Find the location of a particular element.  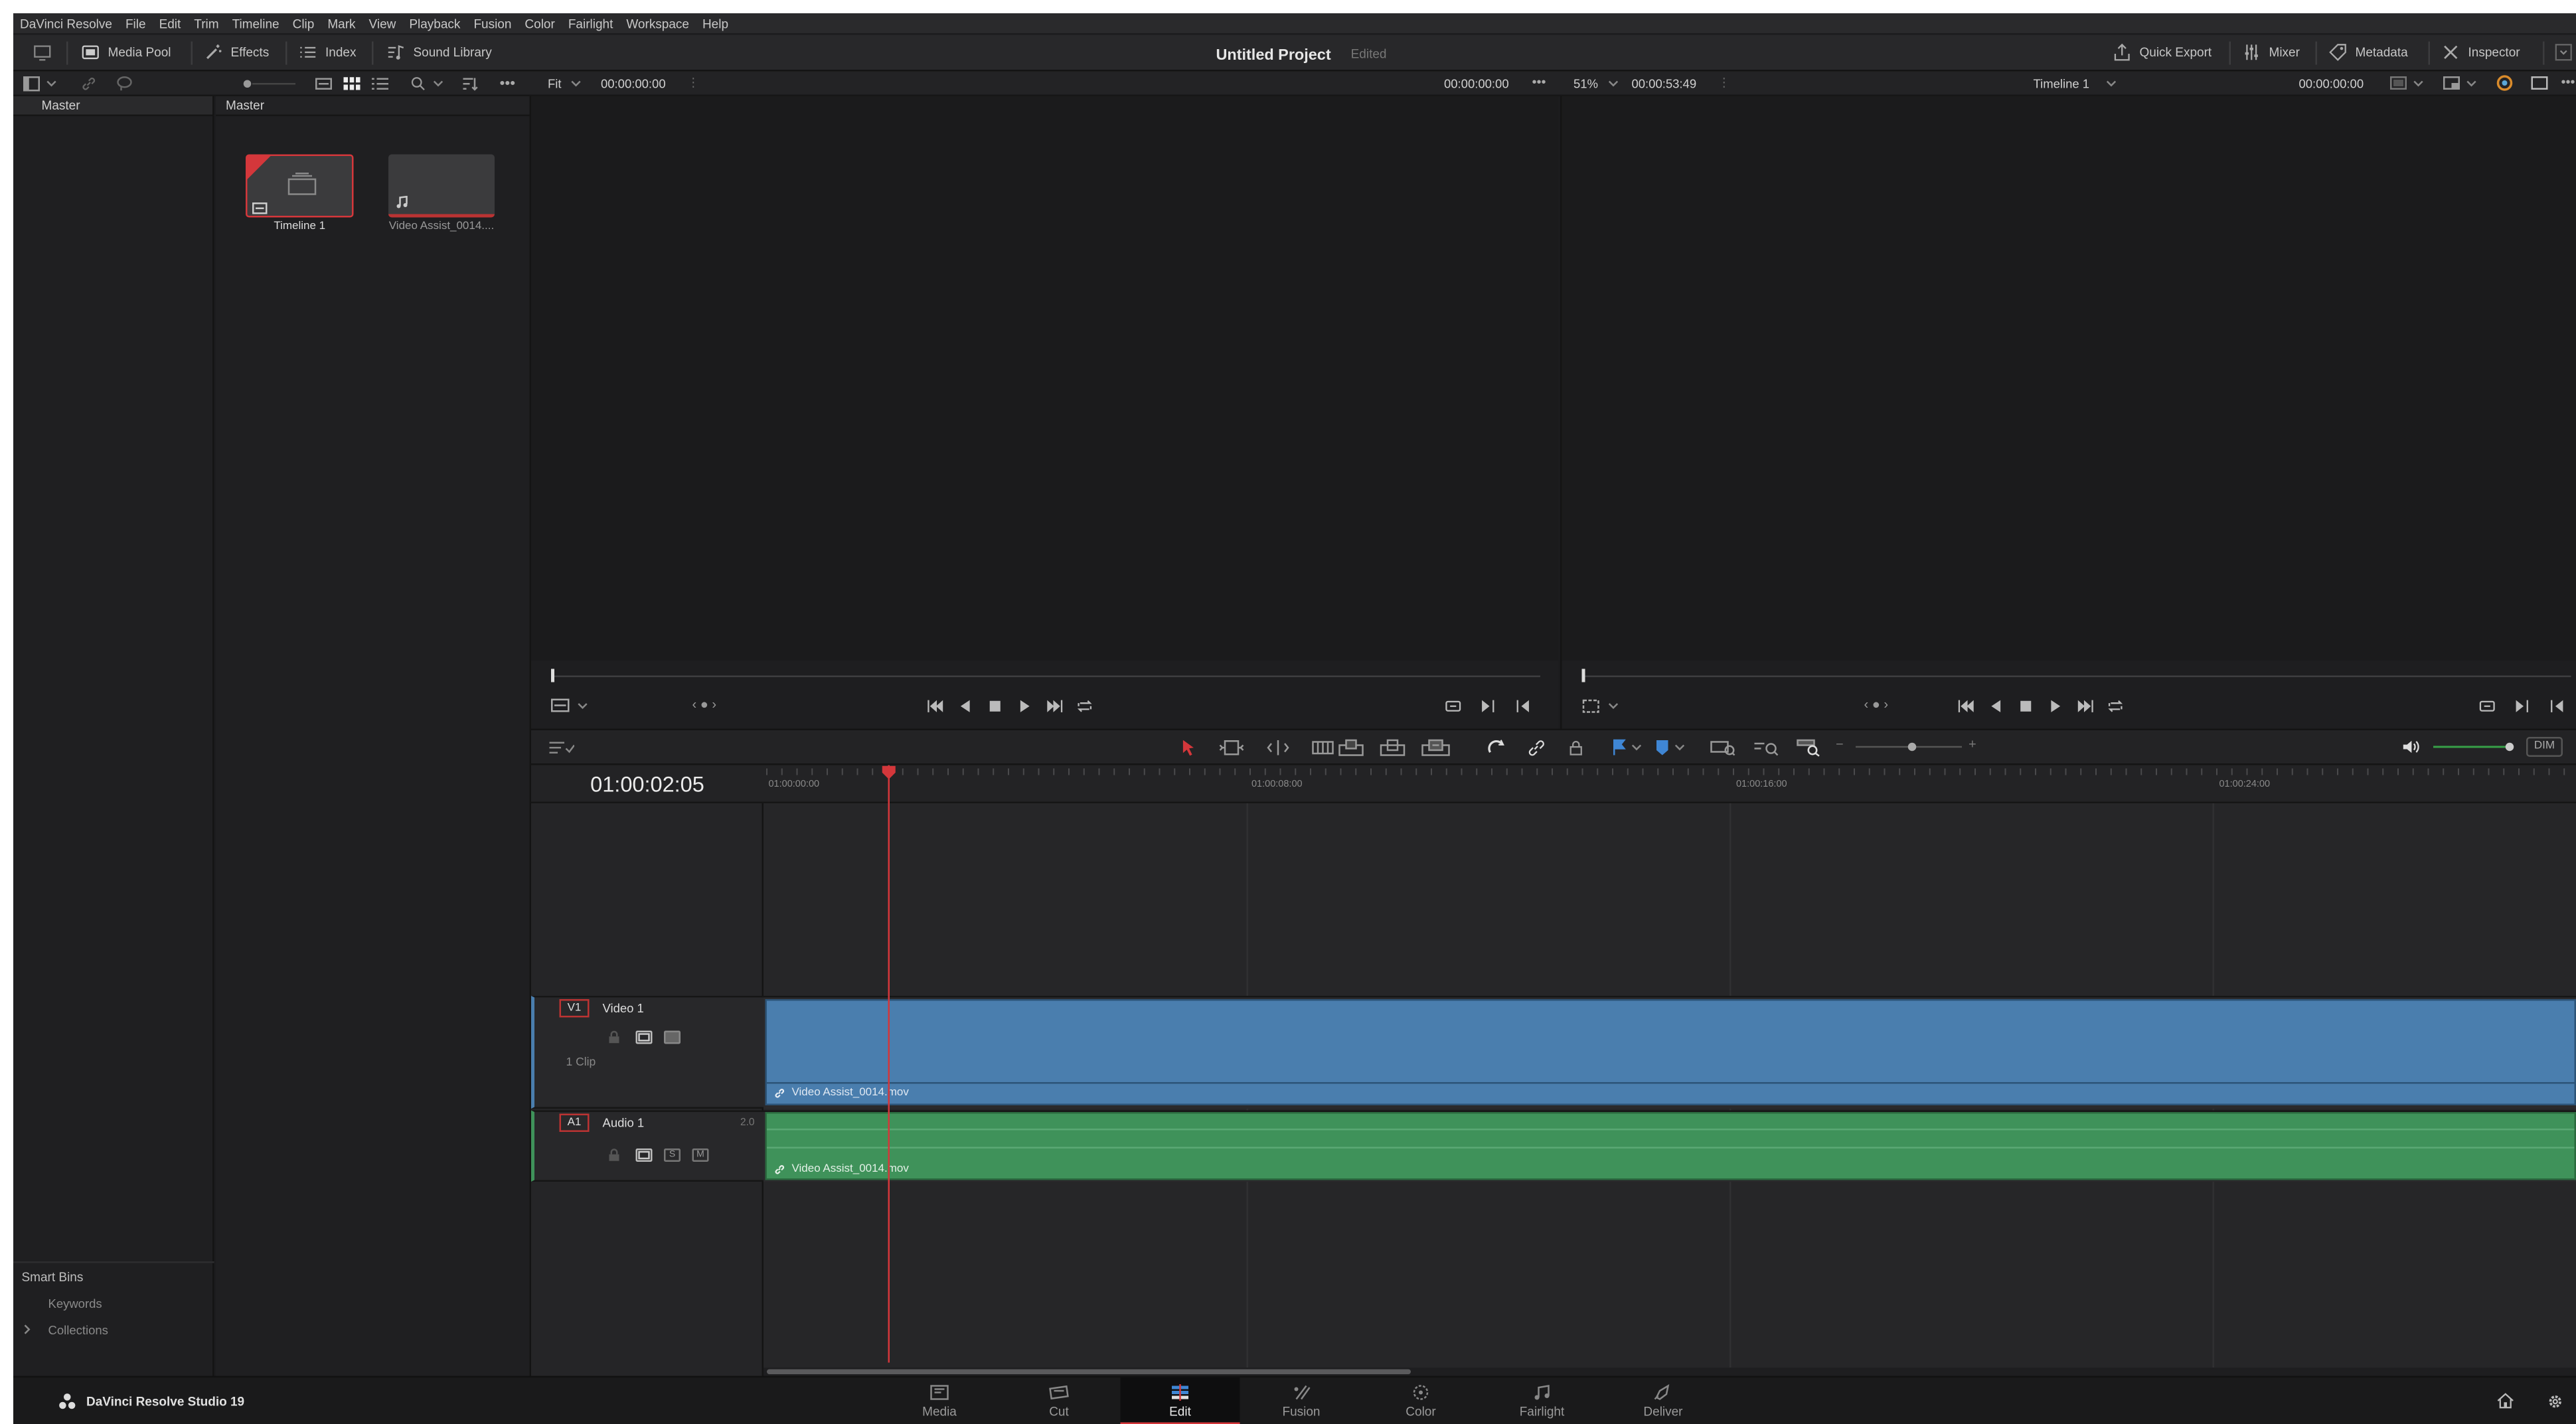

expand-icon is located at coordinates (2564, 53).